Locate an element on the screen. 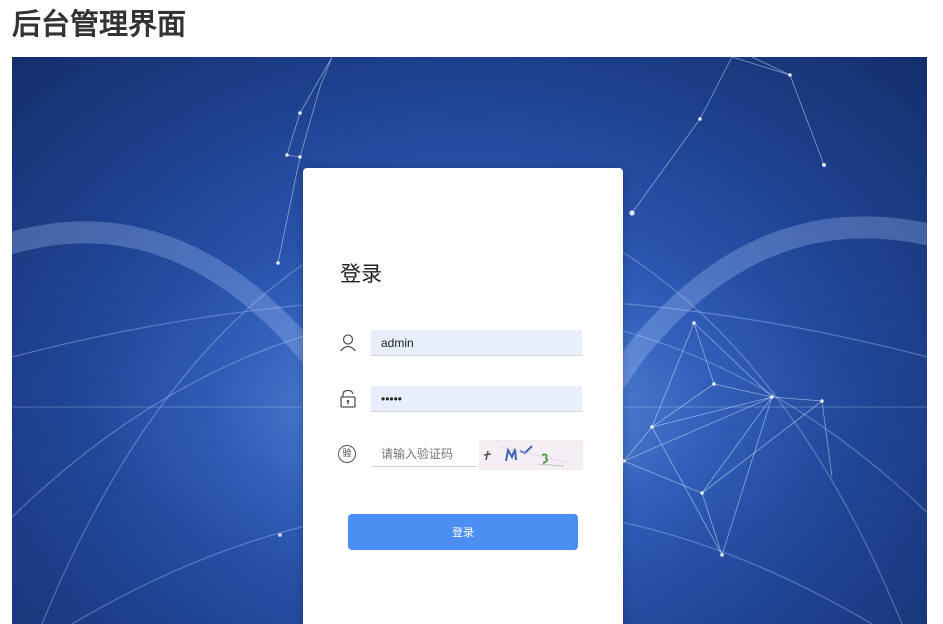  user-icon is located at coordinates (348, 343).